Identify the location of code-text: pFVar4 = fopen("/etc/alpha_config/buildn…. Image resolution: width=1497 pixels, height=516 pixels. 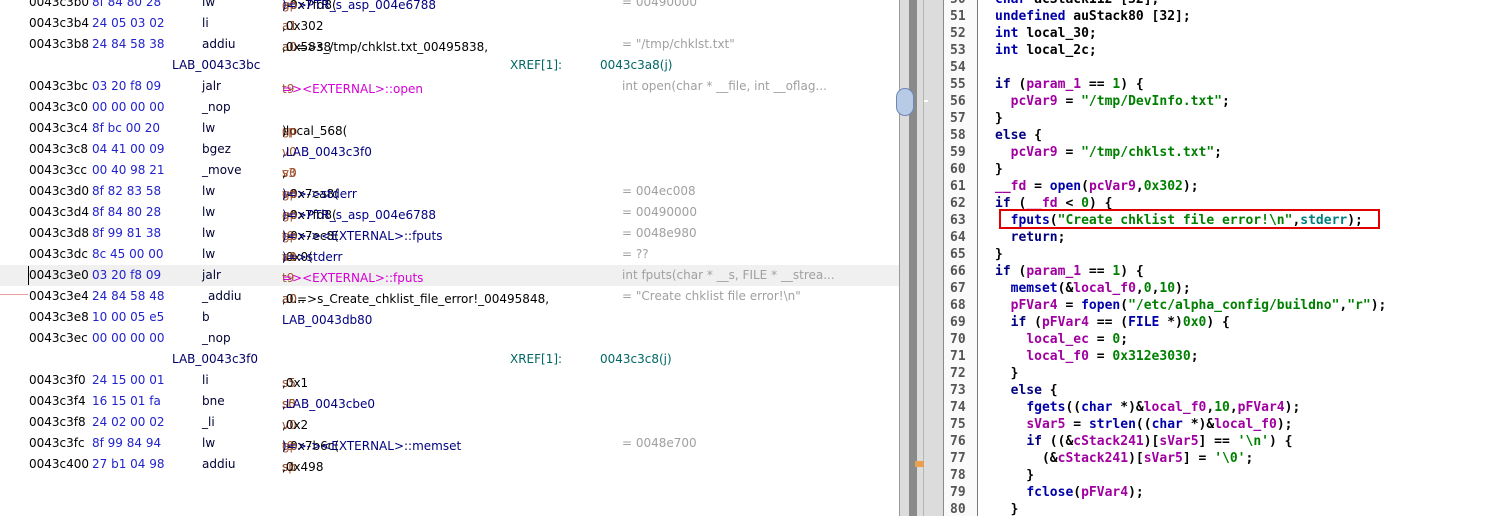
(1191, 305).